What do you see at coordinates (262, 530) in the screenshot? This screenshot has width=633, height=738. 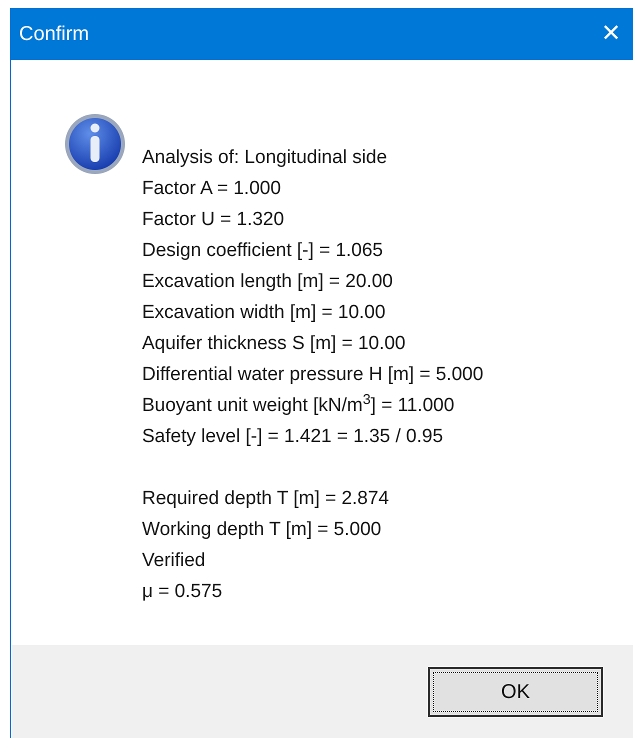 I see `message-line: Working depth T [m] = 5.000` at bounding box center [262, 530].